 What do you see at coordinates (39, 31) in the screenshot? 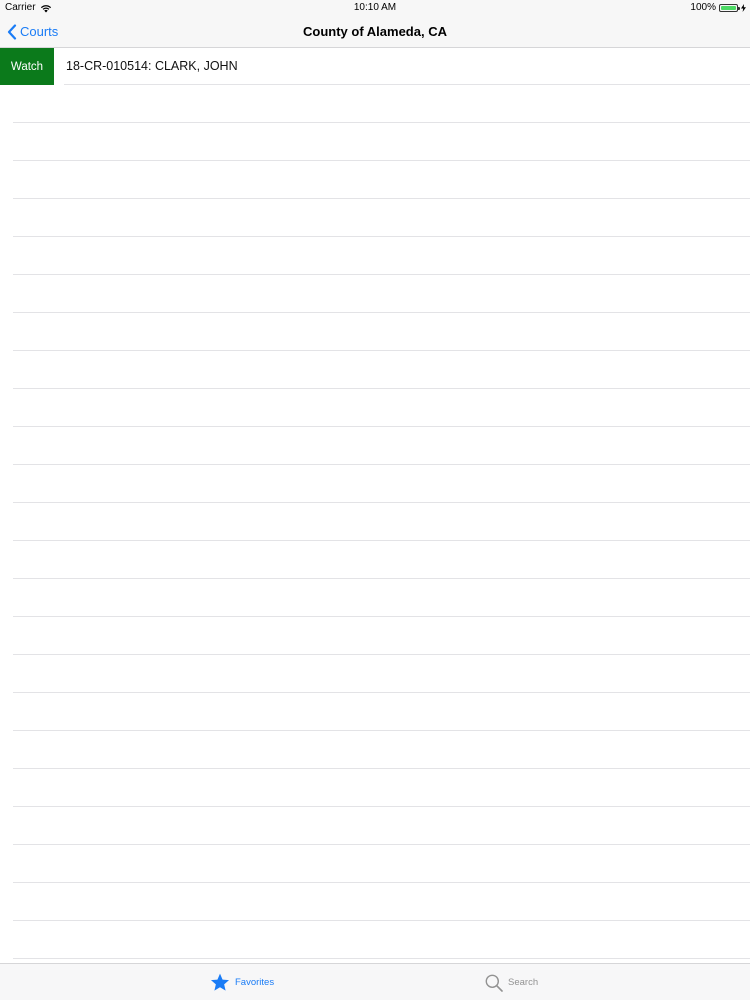
I see `back-button-label: Courts` at bounding box center [39, 31].